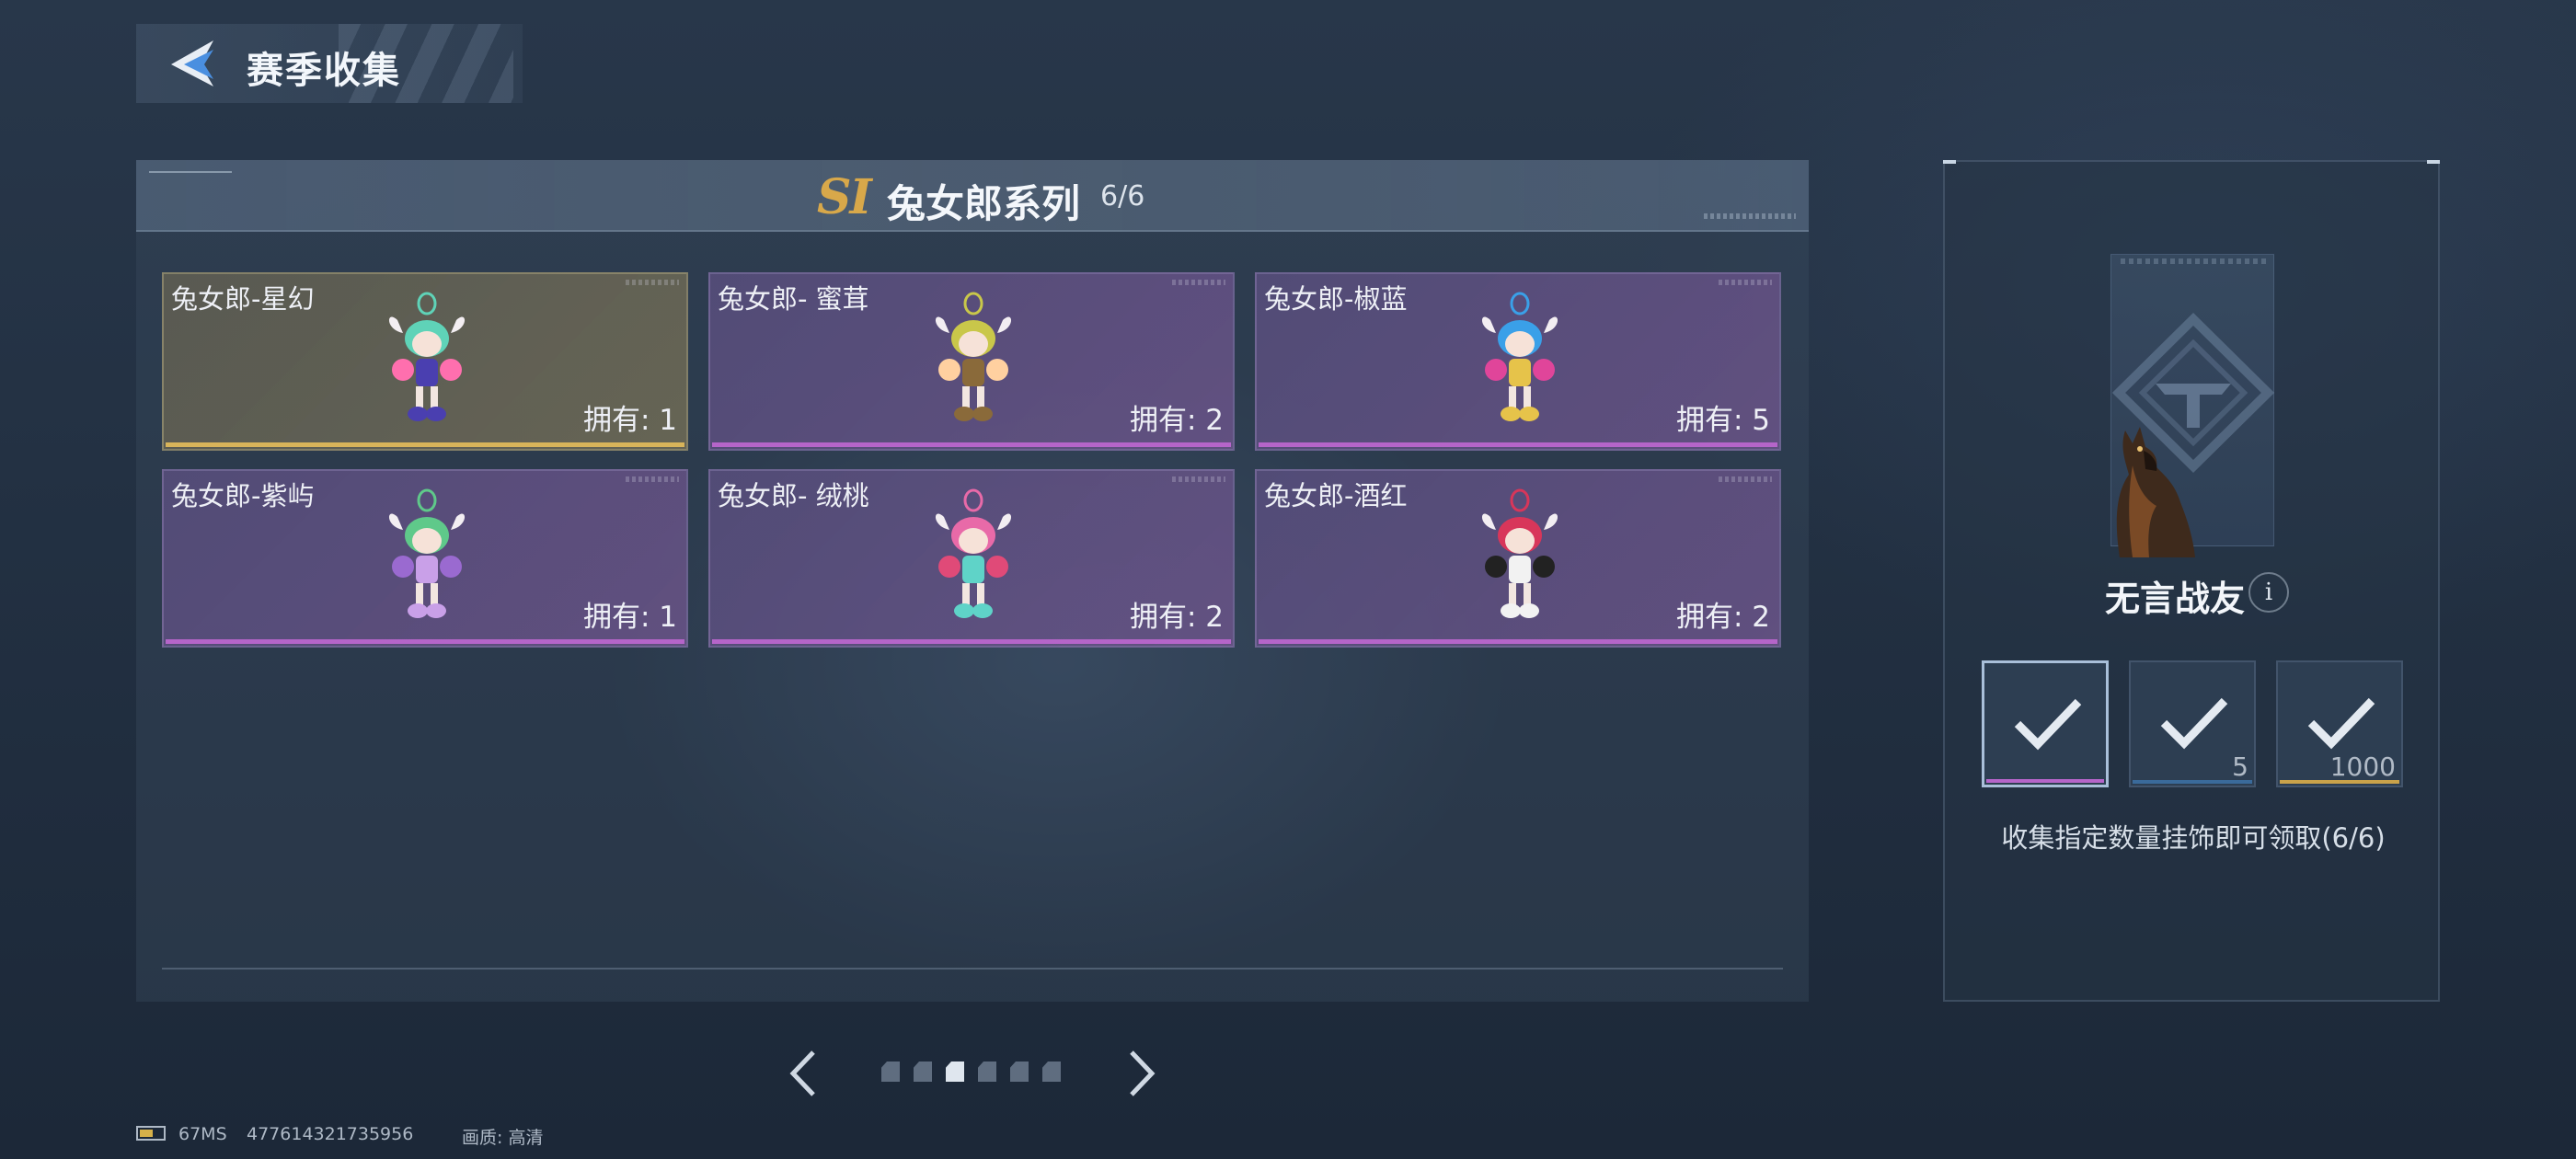 Image resolution: width=2576 pixels, height=1159 pixels. I want to click on collection-card: 兔女郎-椒蓝拥有: 5, so click(1518, 361).